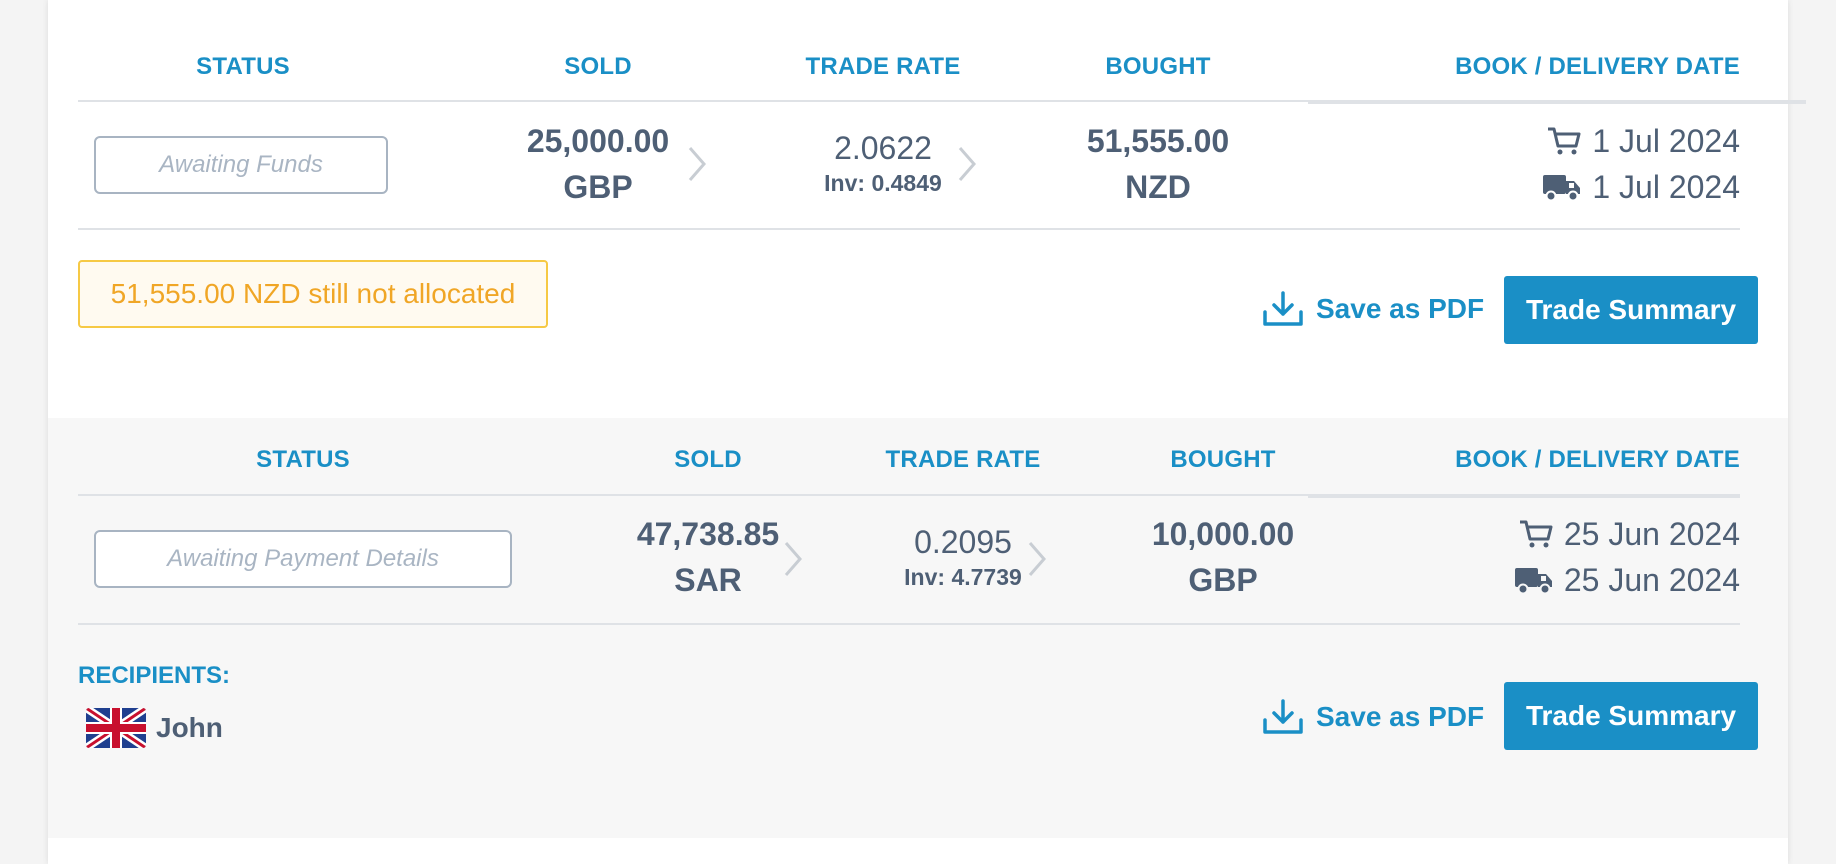 This screenshot has width=1836, height=864. I want to click on bought-currency: NZD, so click(1158, 187).